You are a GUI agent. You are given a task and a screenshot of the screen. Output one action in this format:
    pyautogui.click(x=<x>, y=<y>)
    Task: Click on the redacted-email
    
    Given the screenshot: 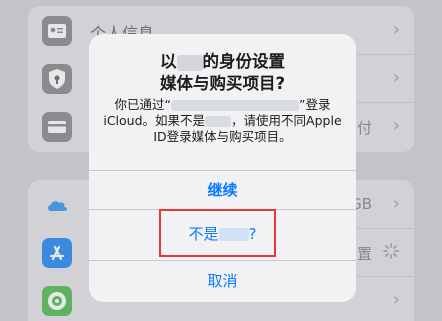 What is the action you would take?
    pyautogui.click(x=235, y=105)
    